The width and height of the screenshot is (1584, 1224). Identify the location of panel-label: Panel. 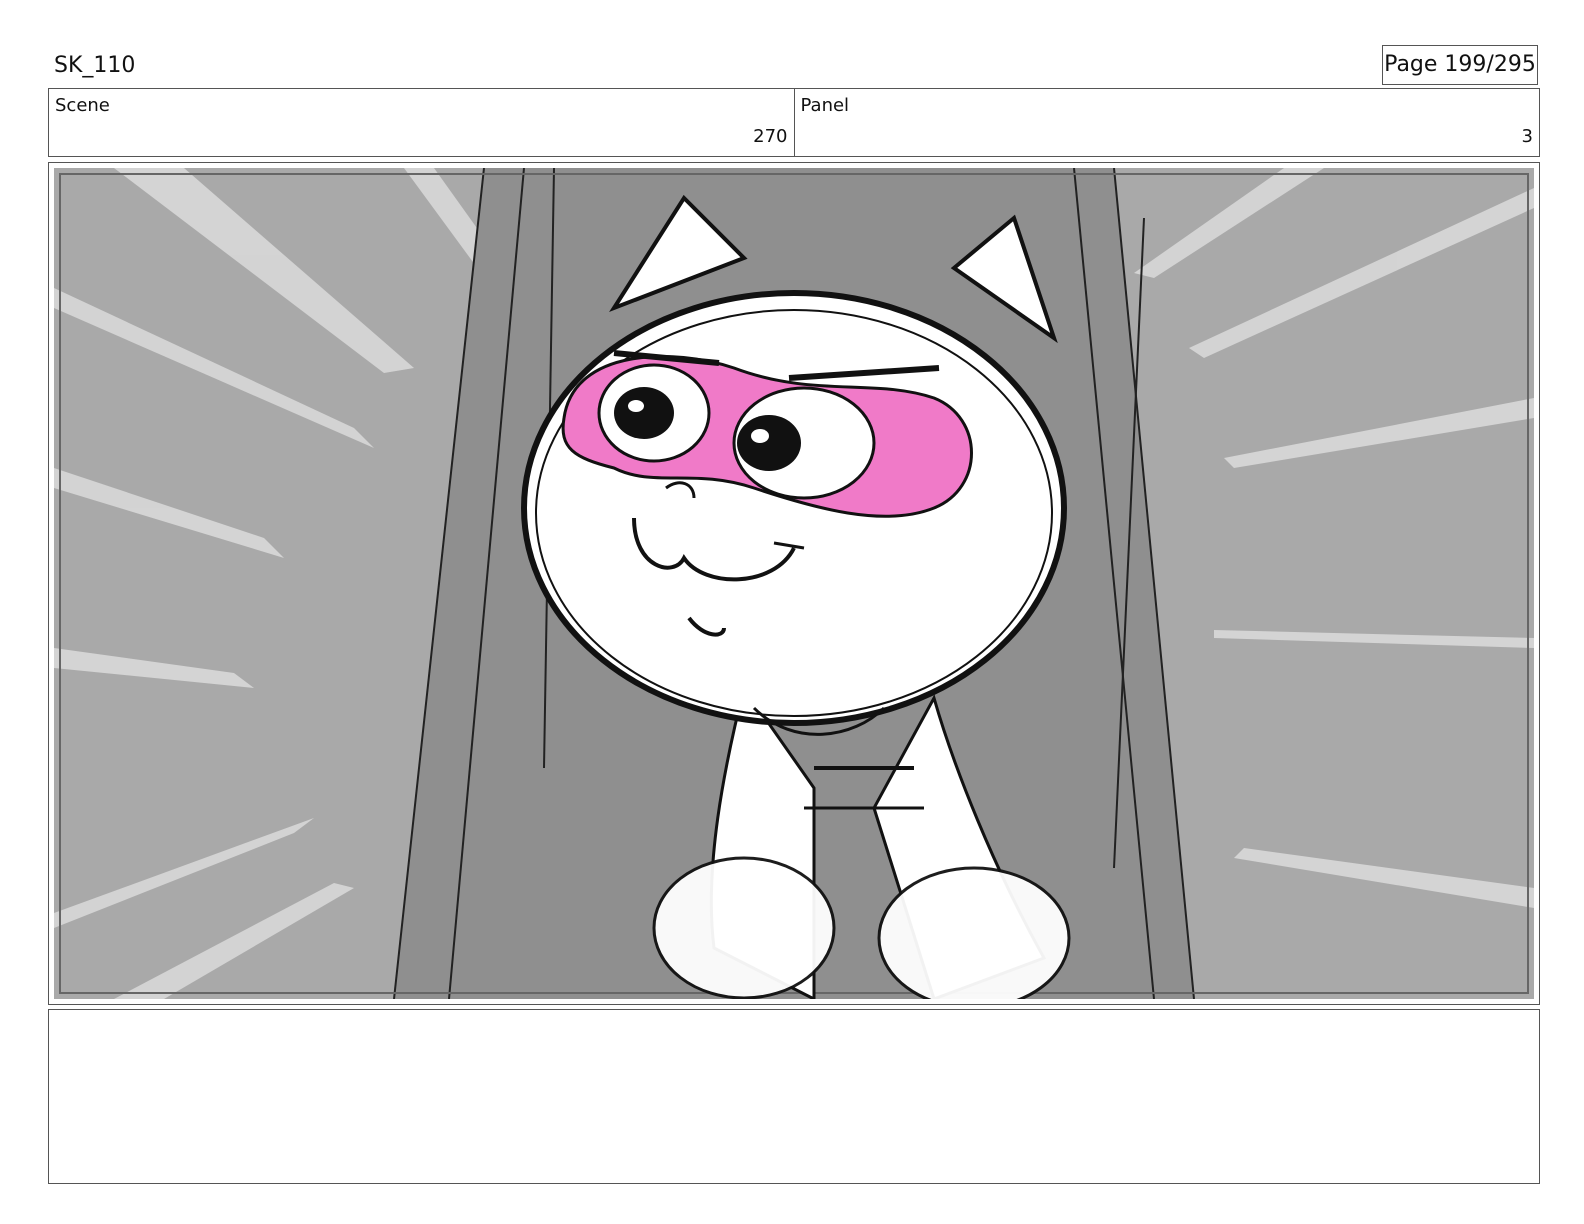
(825, 105).